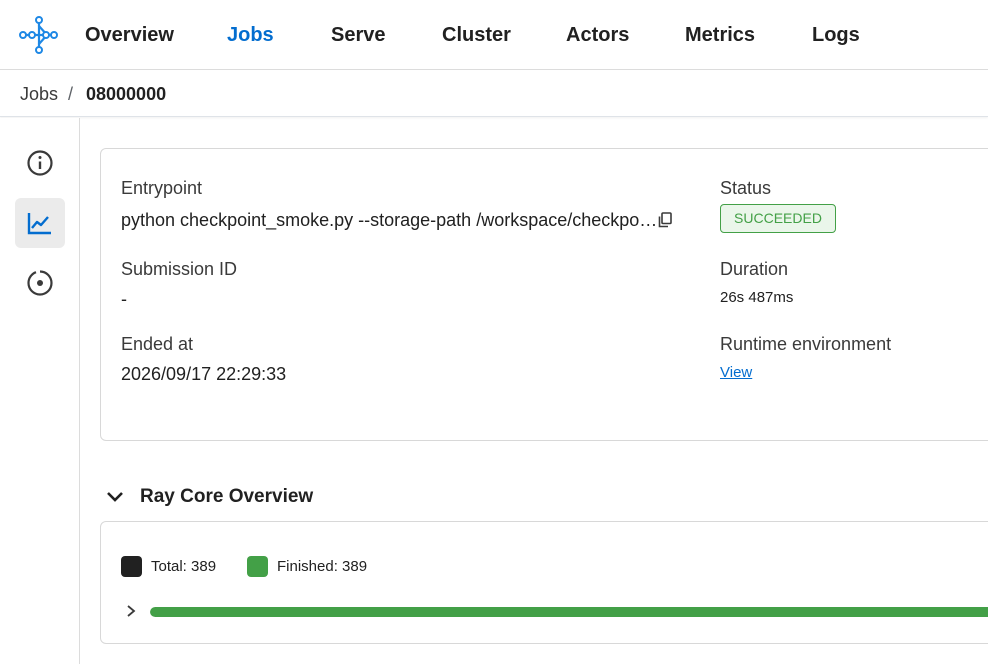 This screenshot has height=664, width=988. Describe the element at coordinates (157, 344) in the screenshot. I see `ended-at-label: Ended at` at that location.